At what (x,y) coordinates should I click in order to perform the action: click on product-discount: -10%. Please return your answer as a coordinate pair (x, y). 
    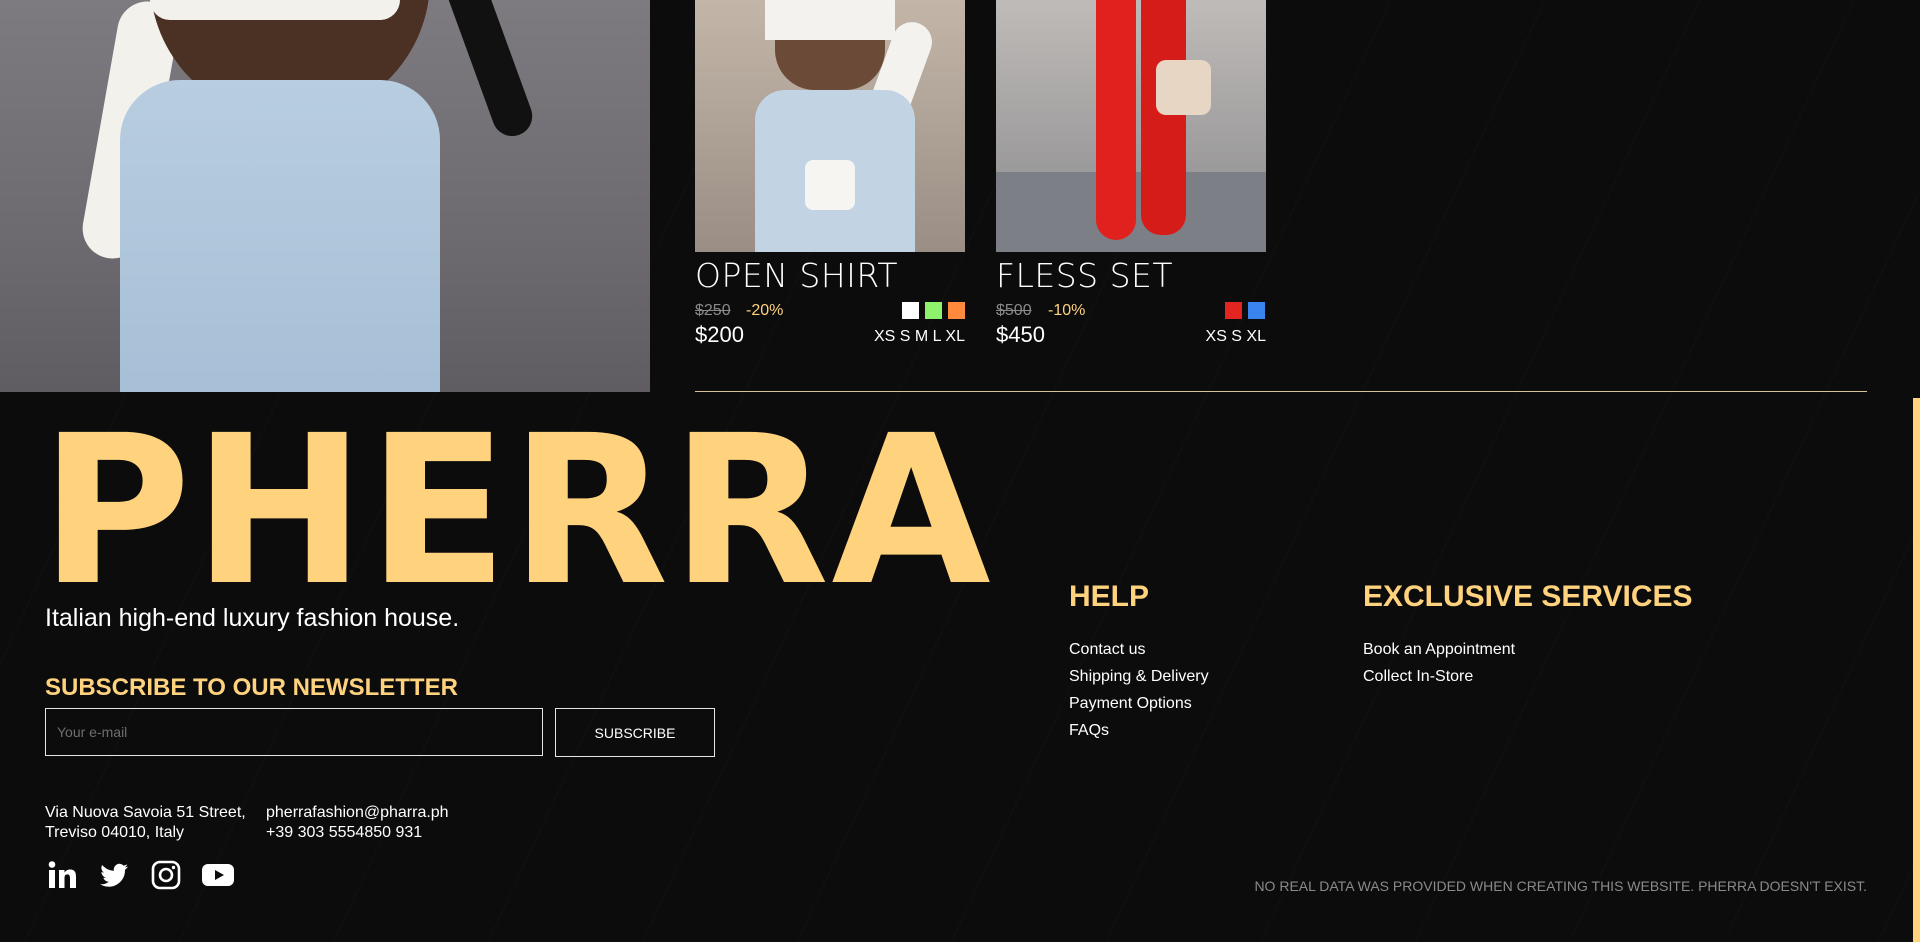
    Looking at the image, I should click on (1067, 310).